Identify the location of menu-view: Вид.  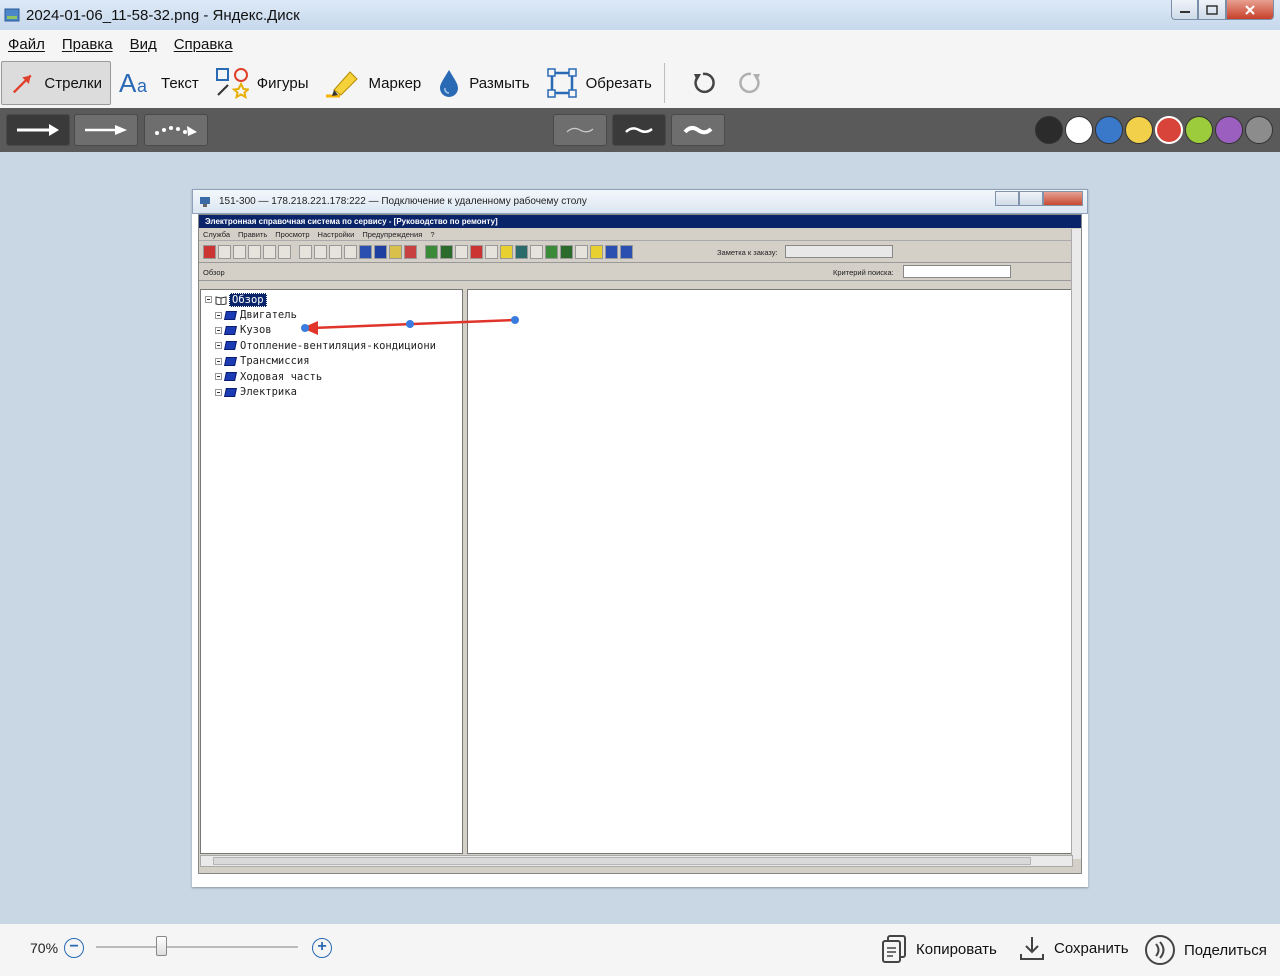
(143, 44).